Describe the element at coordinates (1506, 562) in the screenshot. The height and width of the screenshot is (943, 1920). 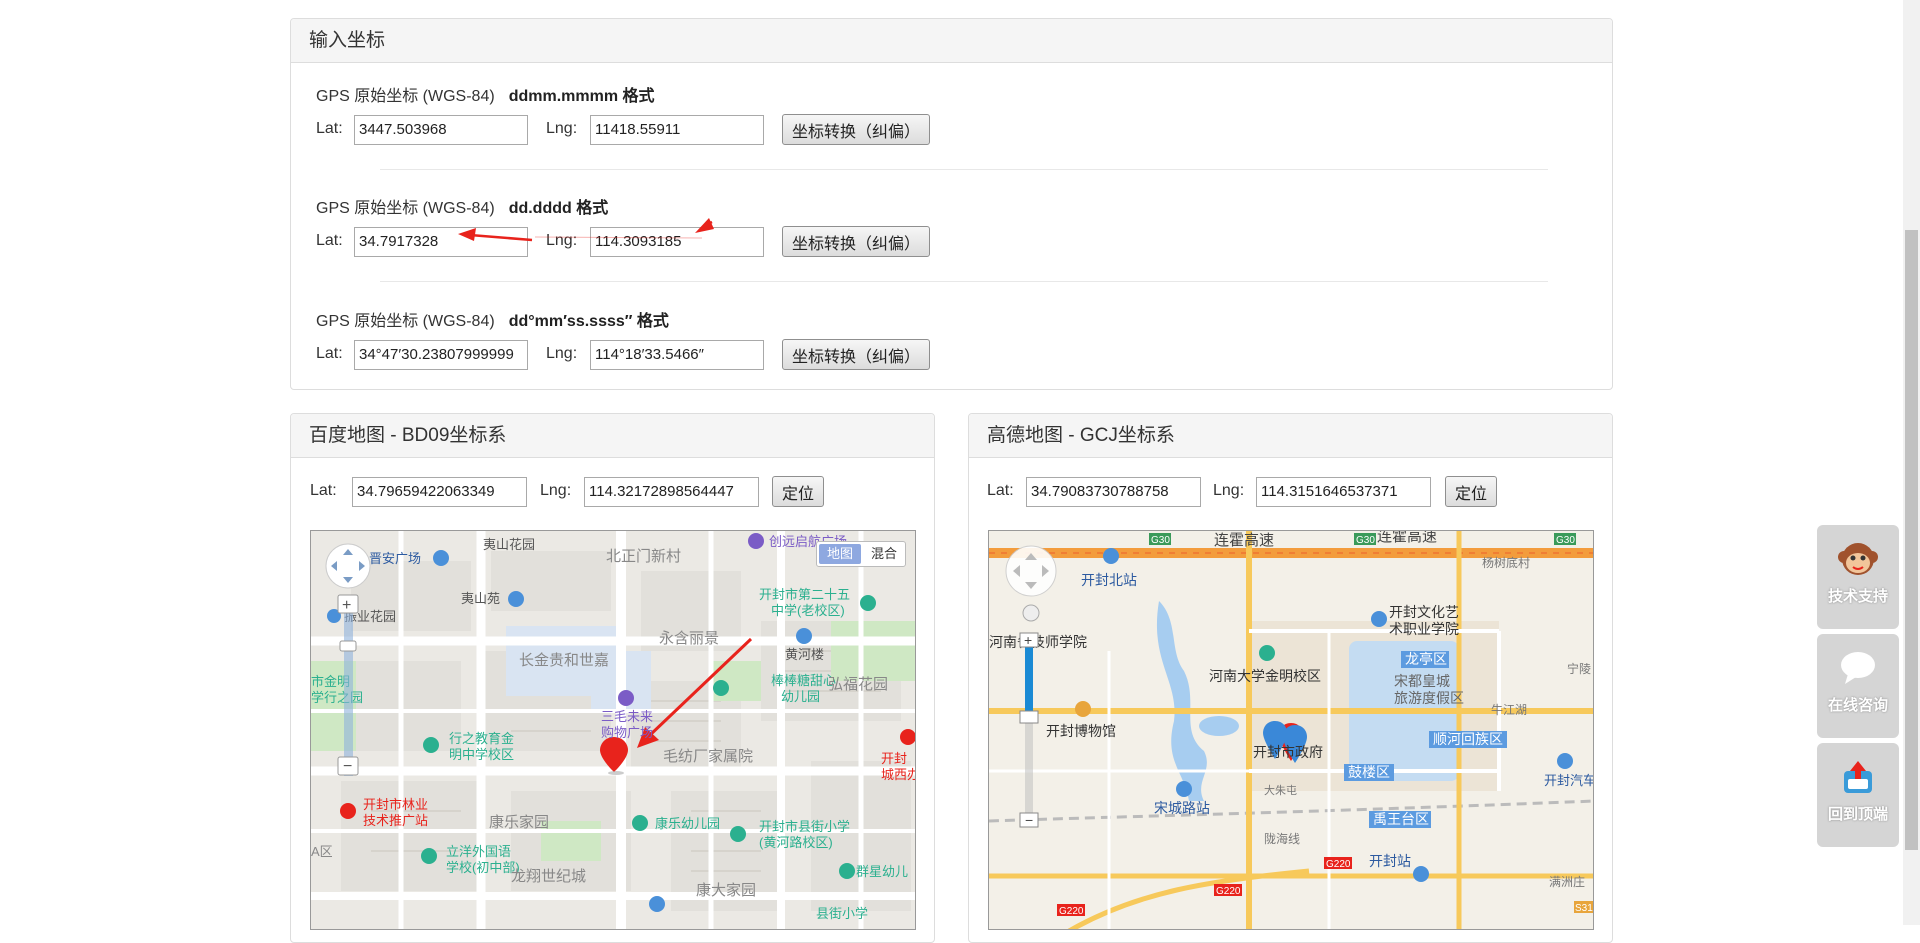
I see `svg-text: 杨树底村` at that location.